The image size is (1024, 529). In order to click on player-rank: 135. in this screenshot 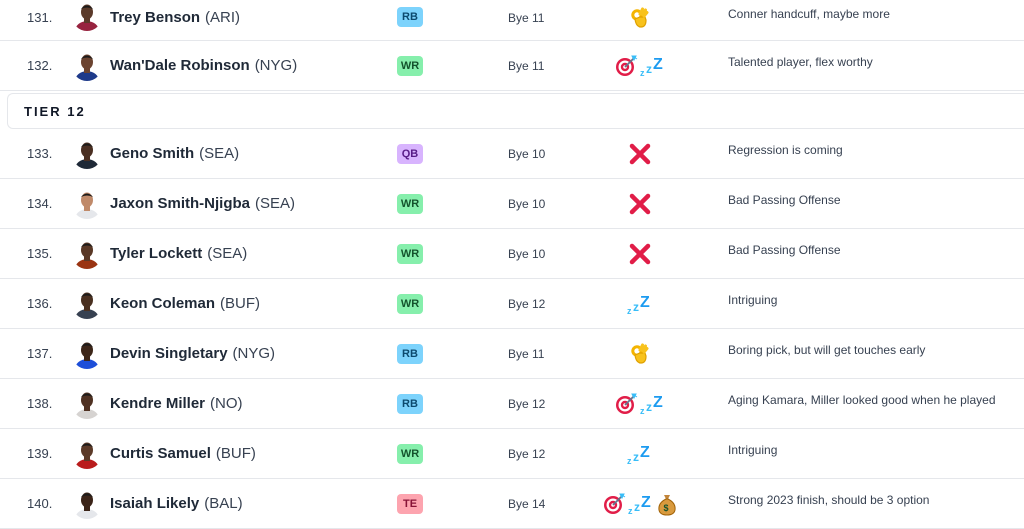, I will do `click(40, 253)`.